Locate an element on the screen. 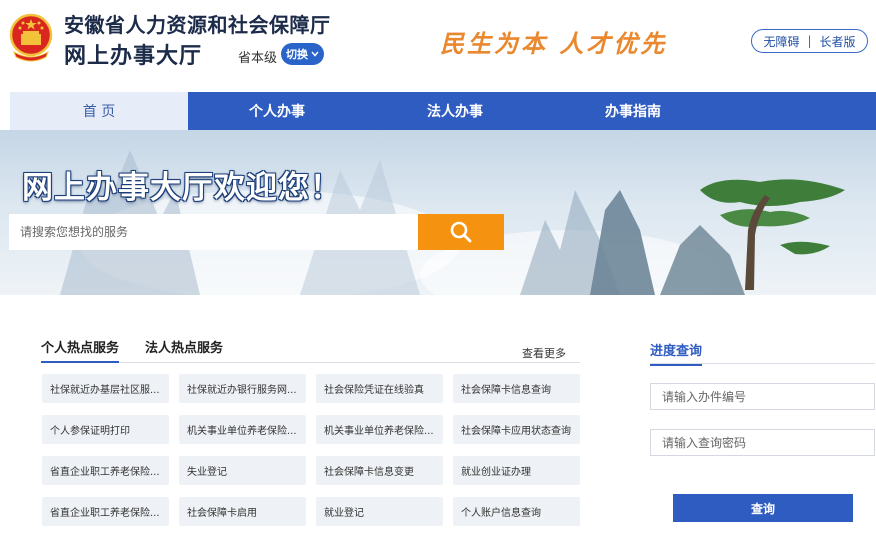 This screenshot has height=537, width=876. tab-personal-hot: 个人热点服务 is located at coordinates (80, 350).